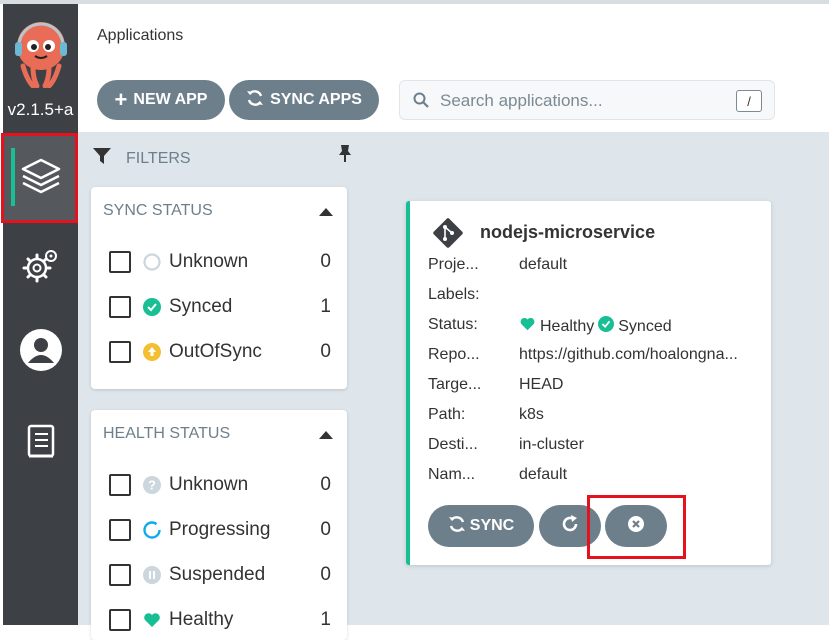  What do you see at coordinates (201, 619) in the screenshot?
I see `filter-label: Healthy` at bounding box center [201, 619].